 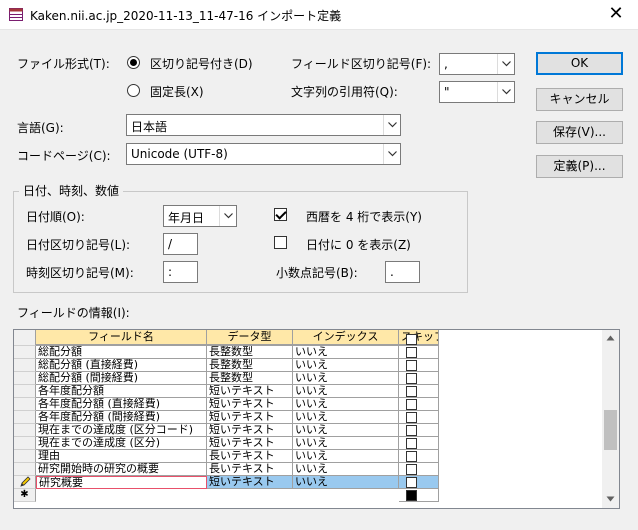 What do you see at coordinates (610, 338) in the screenshot?
I see `scroll-up-icon` at bounding box center [610, 338].